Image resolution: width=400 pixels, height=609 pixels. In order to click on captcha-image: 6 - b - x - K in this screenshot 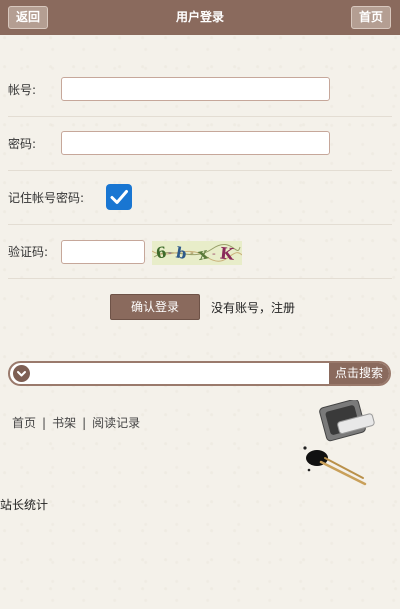, I will do `click(197, 253)`.